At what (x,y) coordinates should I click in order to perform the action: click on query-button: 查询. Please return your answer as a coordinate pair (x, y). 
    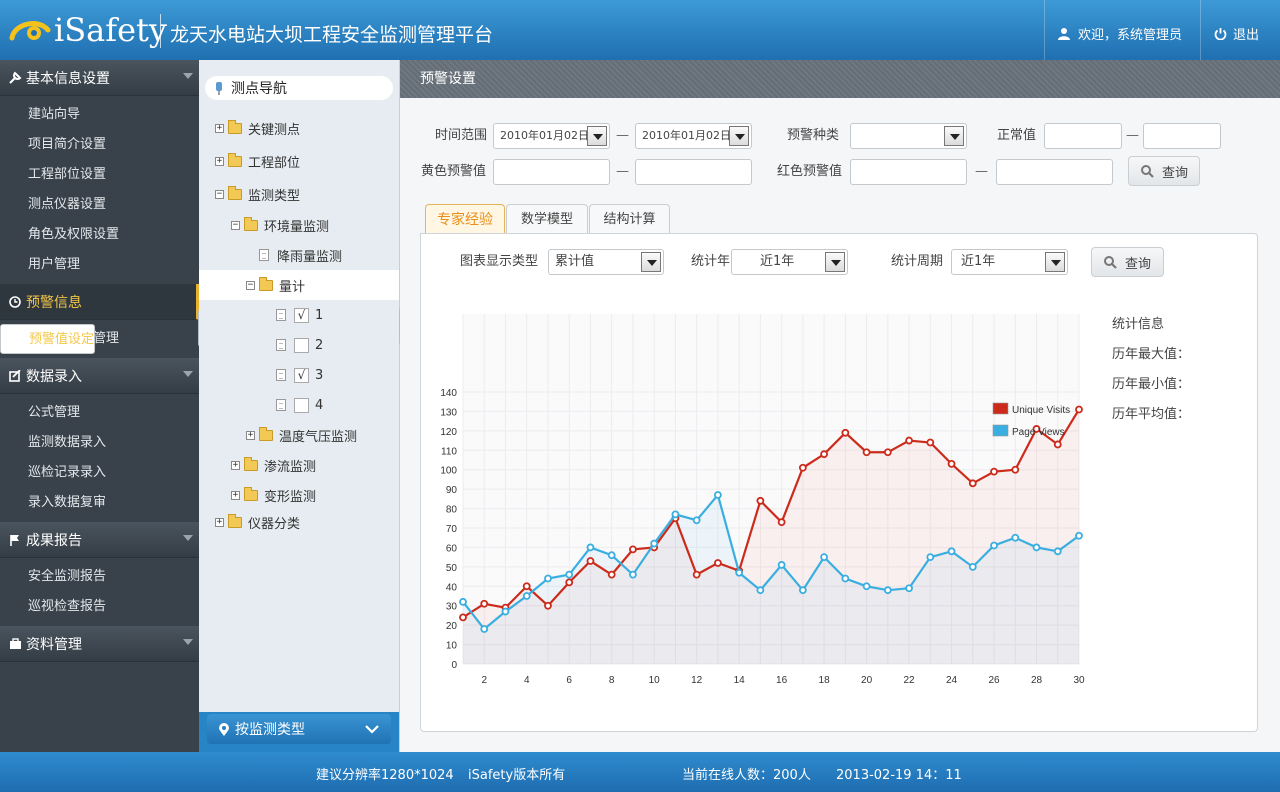
    Looking at the image, I should click on (1164, 171).